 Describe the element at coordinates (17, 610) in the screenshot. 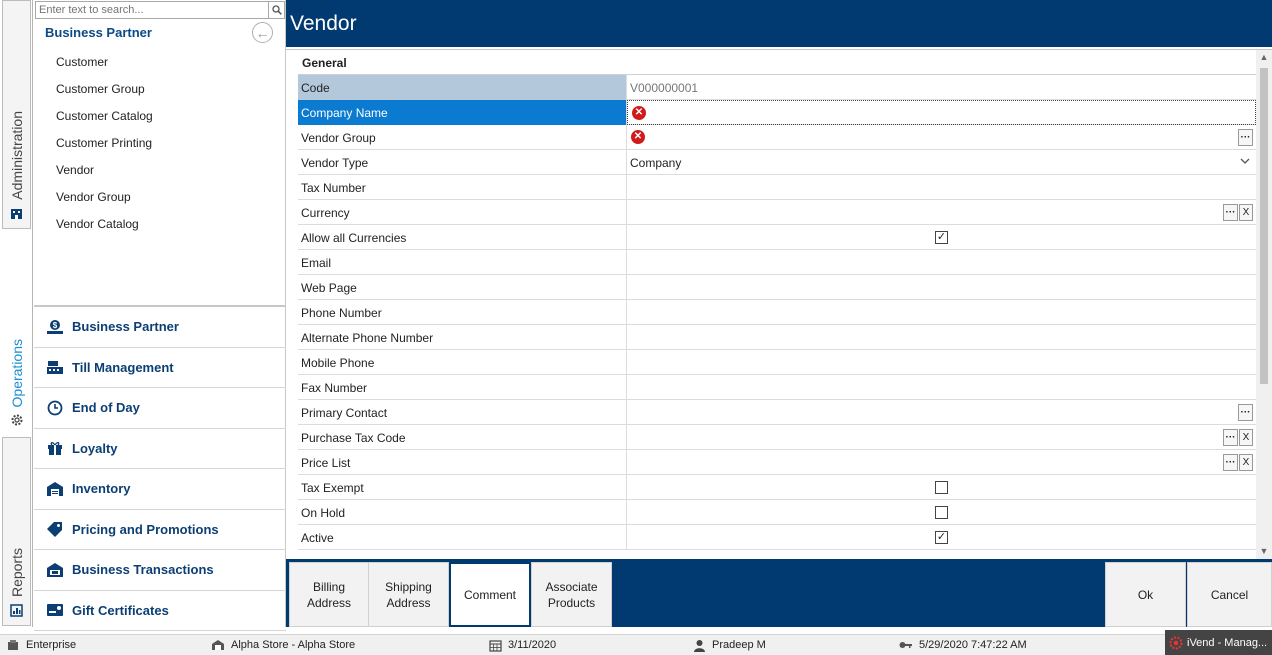

I see `reports-icon` at that location.